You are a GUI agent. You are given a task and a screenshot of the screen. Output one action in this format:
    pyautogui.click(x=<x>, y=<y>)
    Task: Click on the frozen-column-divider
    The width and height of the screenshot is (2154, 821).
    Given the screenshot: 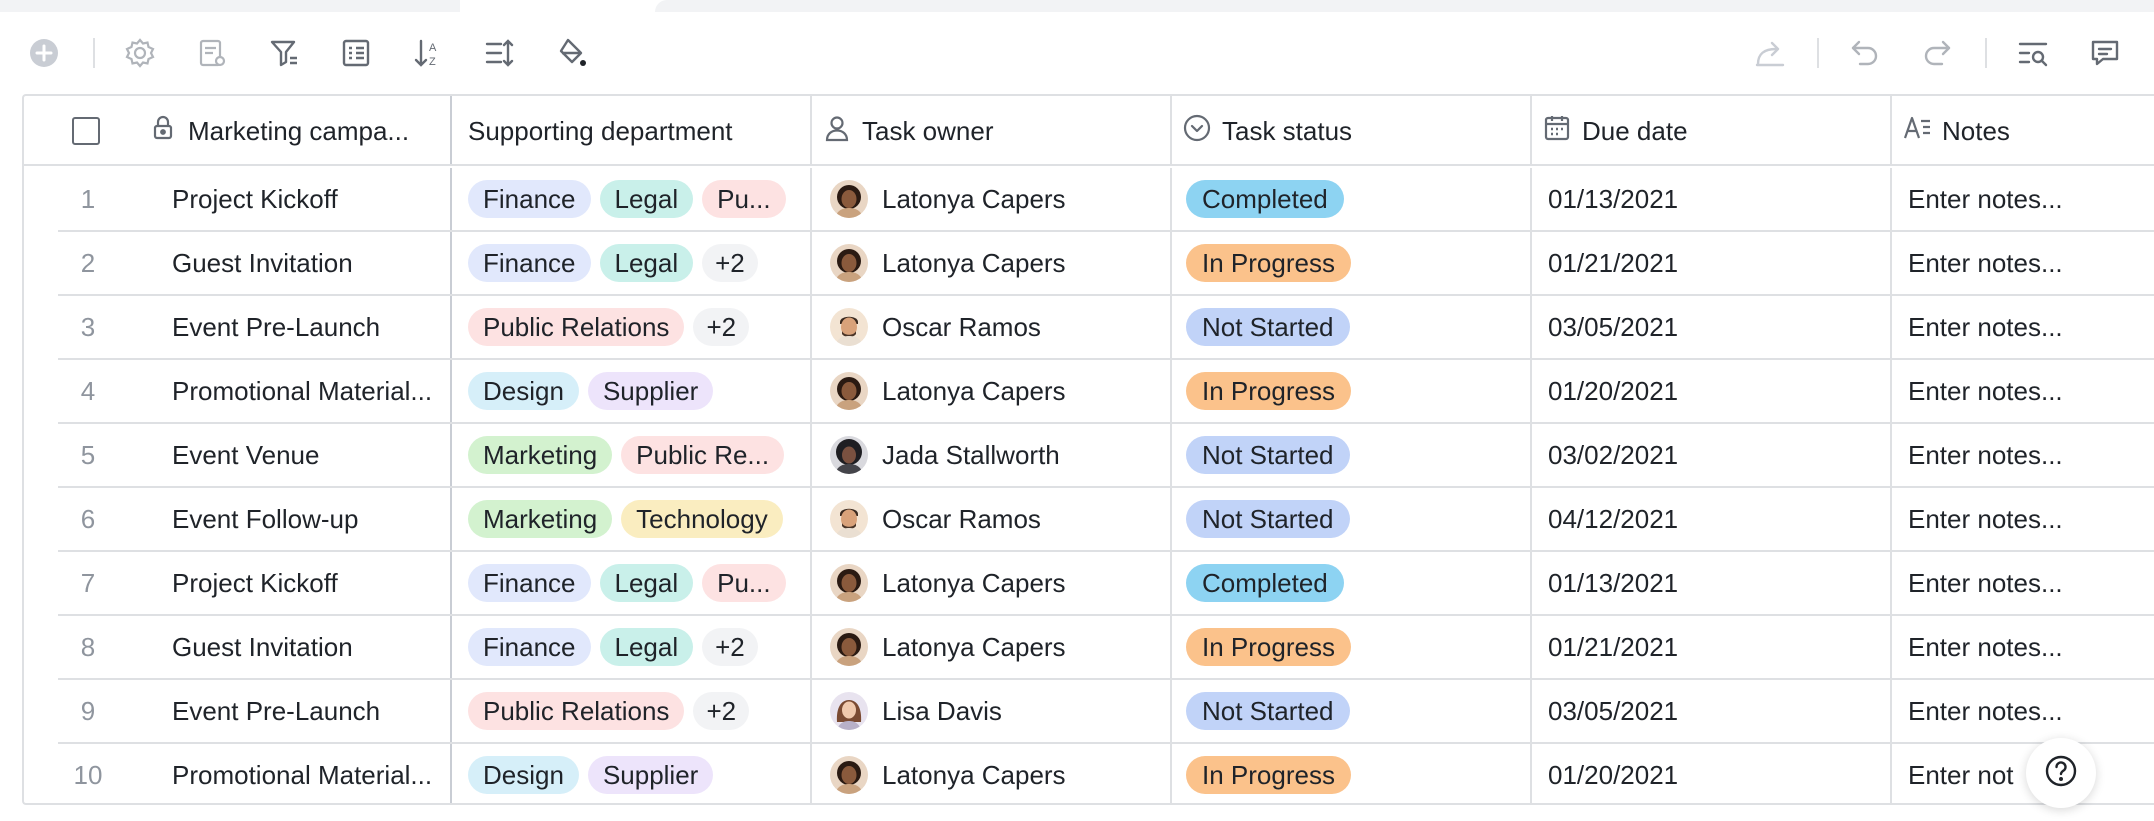 What is the action you would take?
    pyautogui.click(x=451, y=199)
    